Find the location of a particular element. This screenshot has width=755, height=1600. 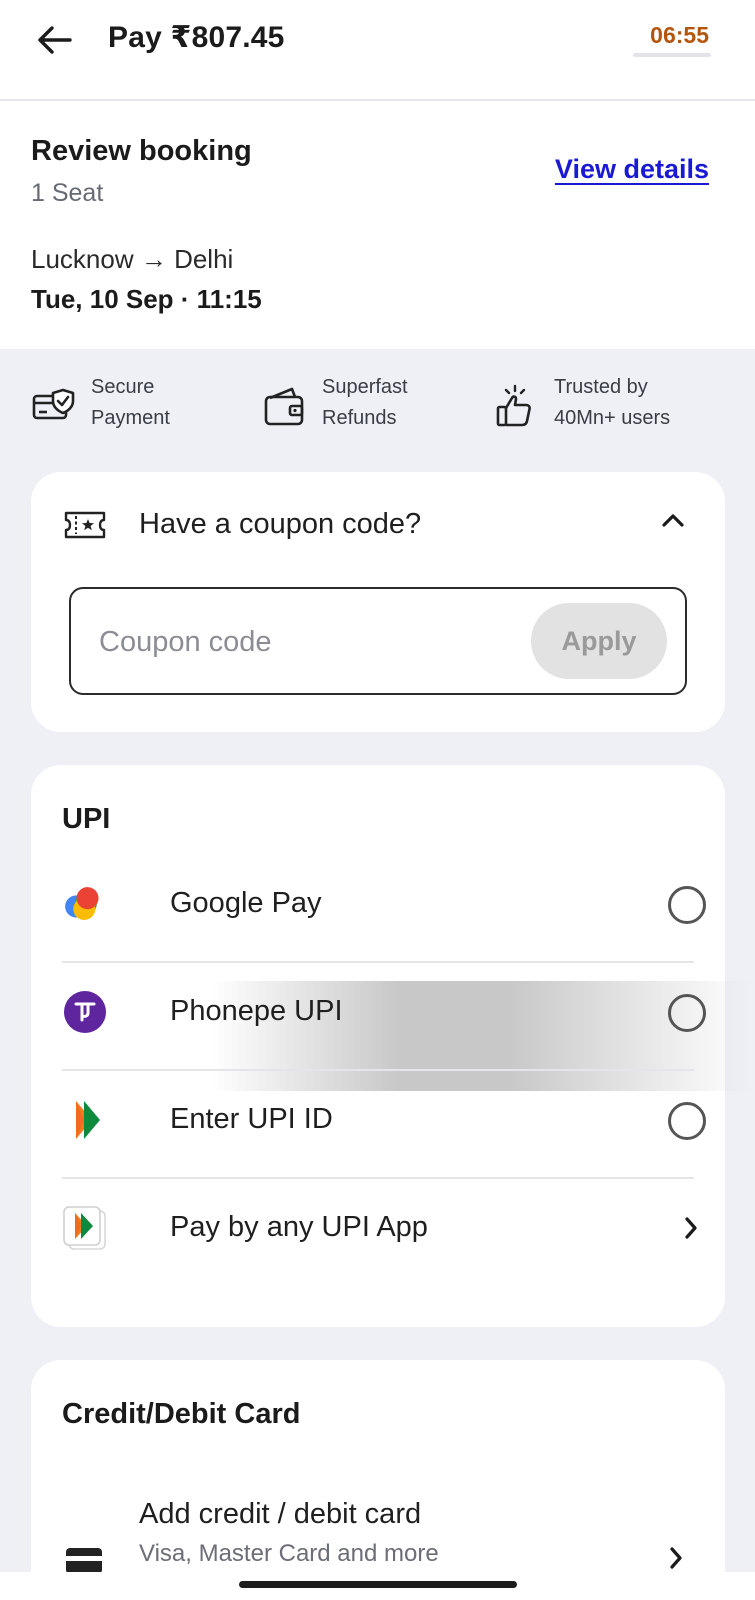

upi-option-enter-upi-id: Enter UPI ID is located at coordinates (384, 1122).